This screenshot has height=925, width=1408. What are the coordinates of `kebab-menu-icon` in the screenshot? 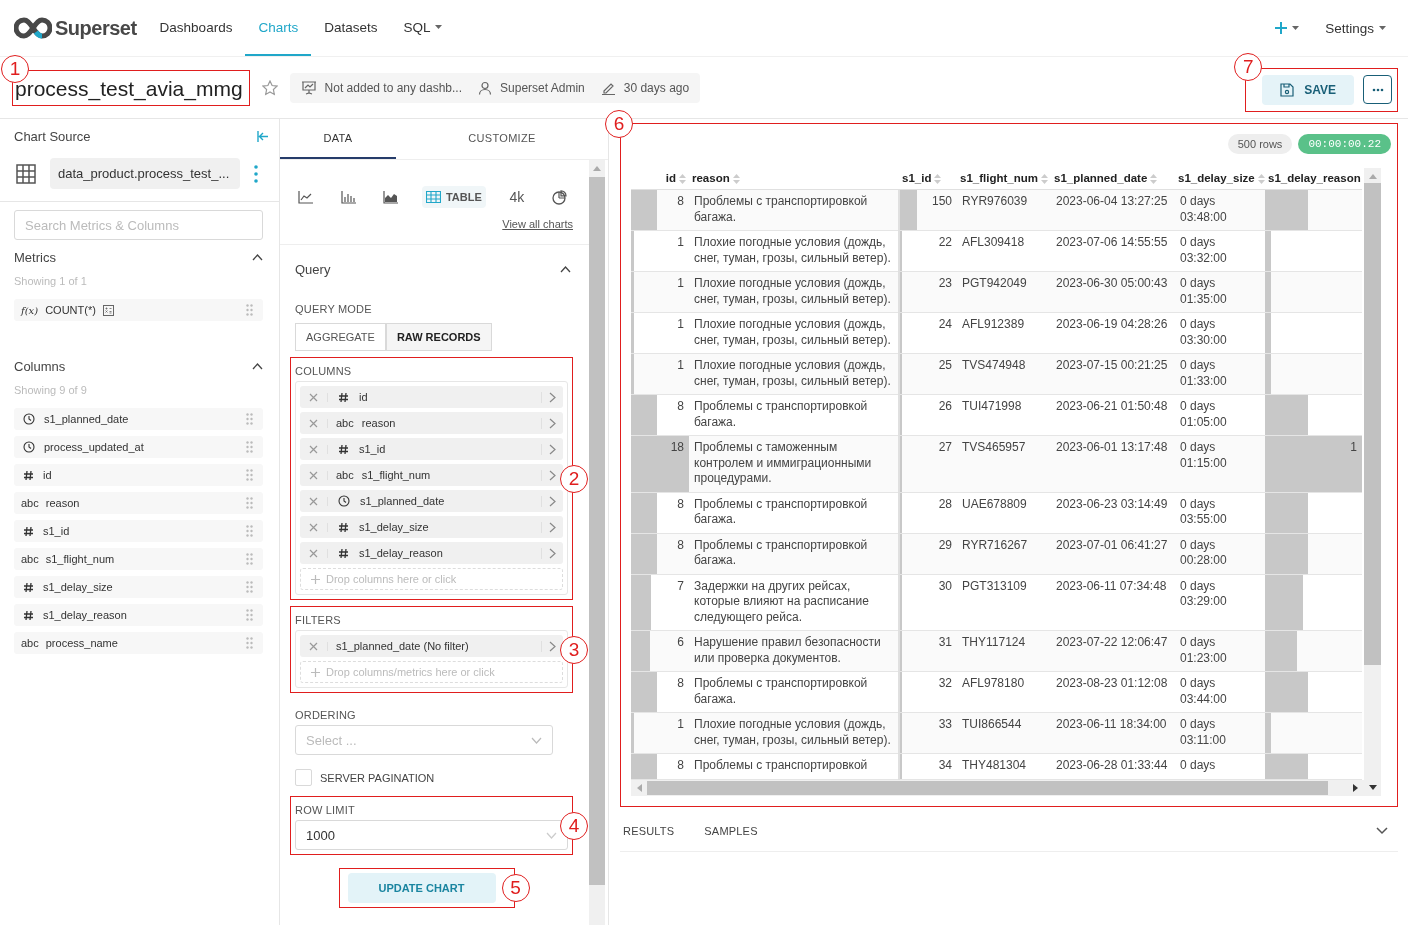 It's located at (256, 173).